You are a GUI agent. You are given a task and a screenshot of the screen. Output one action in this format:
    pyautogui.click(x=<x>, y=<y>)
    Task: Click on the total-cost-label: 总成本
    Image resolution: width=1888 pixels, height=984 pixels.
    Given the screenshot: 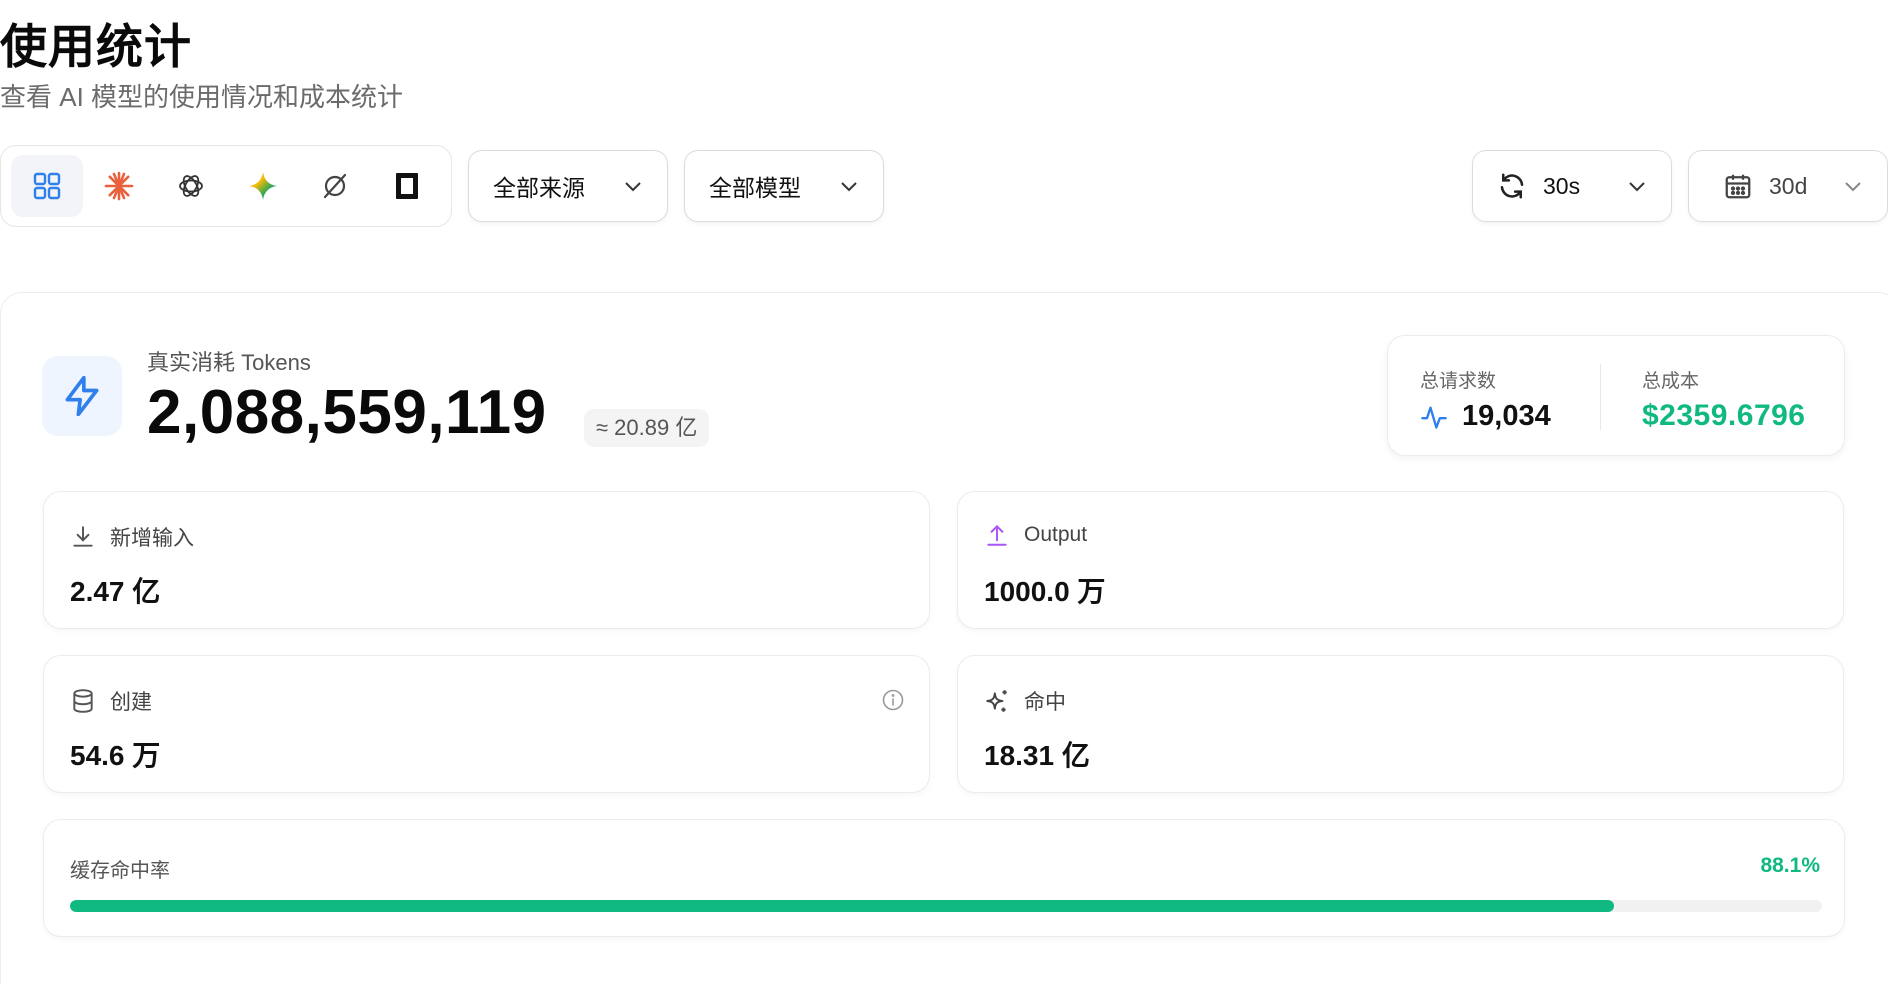 What is the action you would take?
    pyautogui.click(x=1671, y=381)
    